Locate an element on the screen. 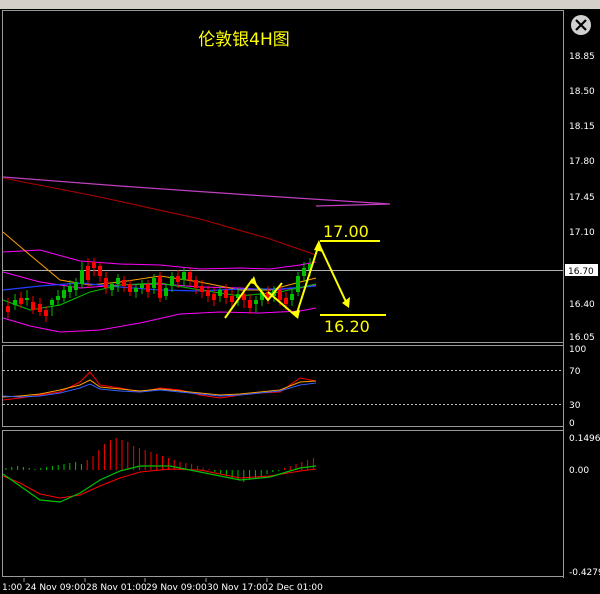  timeframe-bar is located at coordinates (440, 4).